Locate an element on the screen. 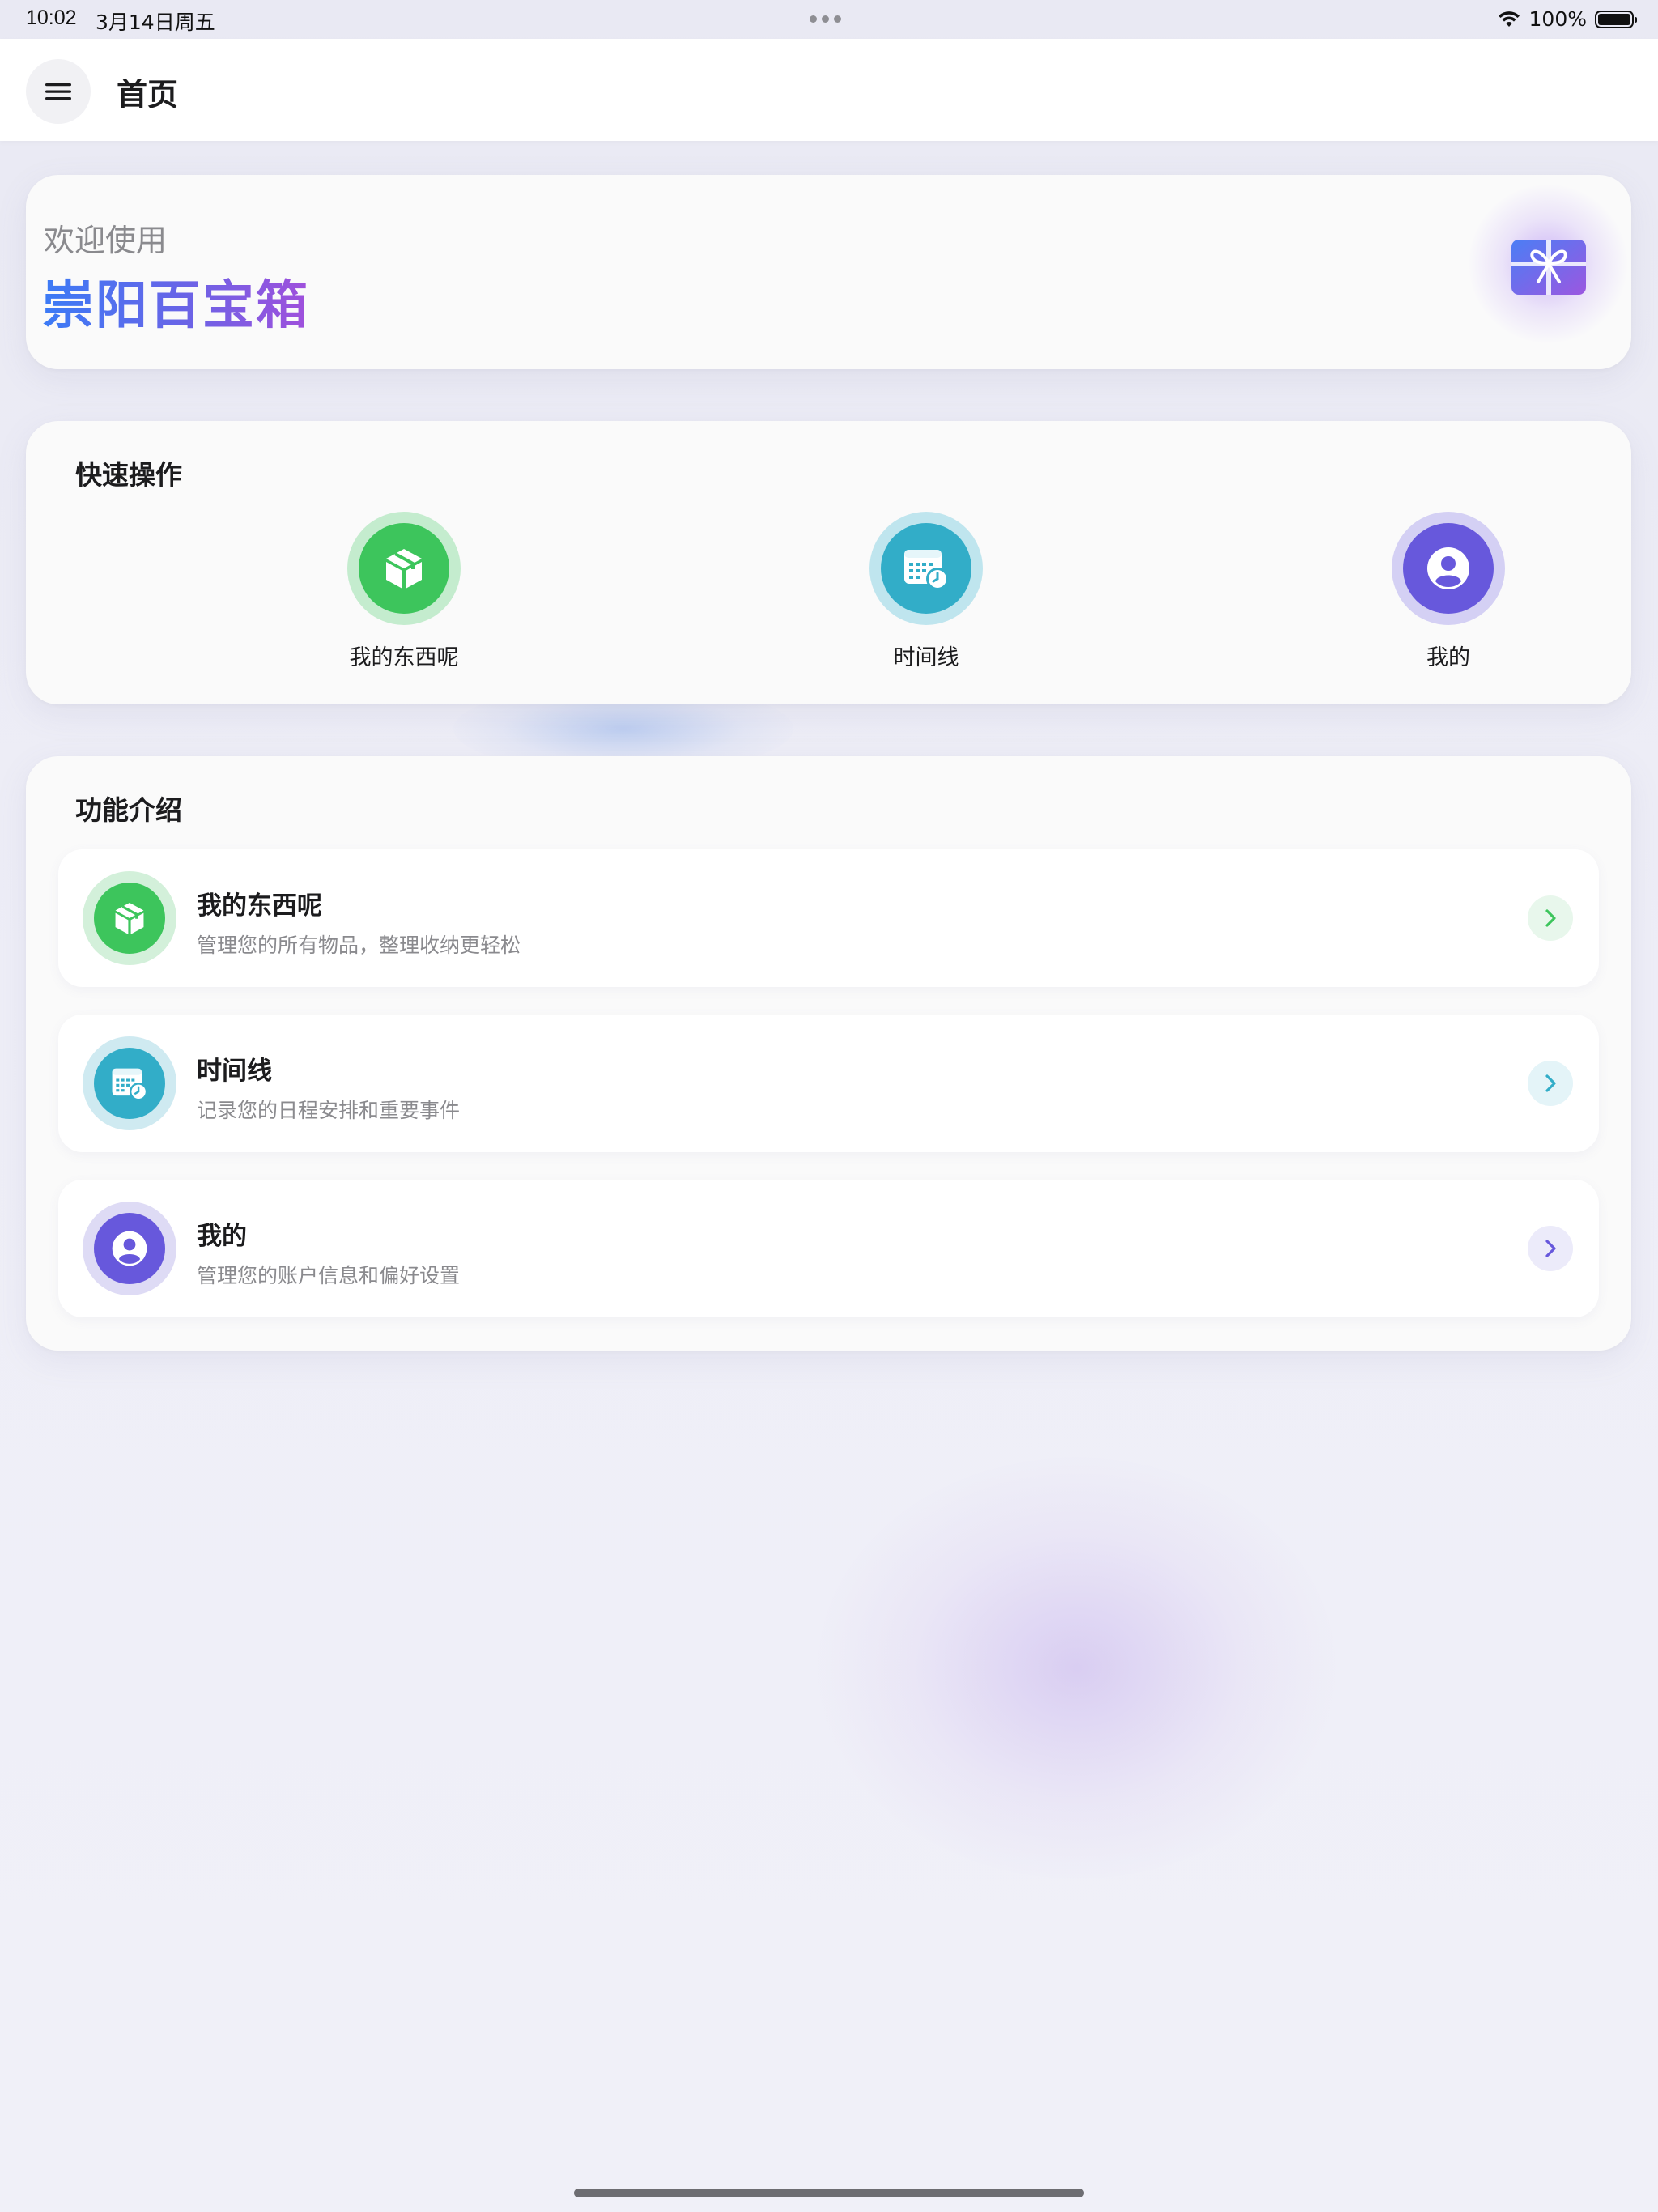 Image resolution: width=1658 pixels, height=2212 pixels. features-title: 功能介绍 is located at coordinates (128, 810).